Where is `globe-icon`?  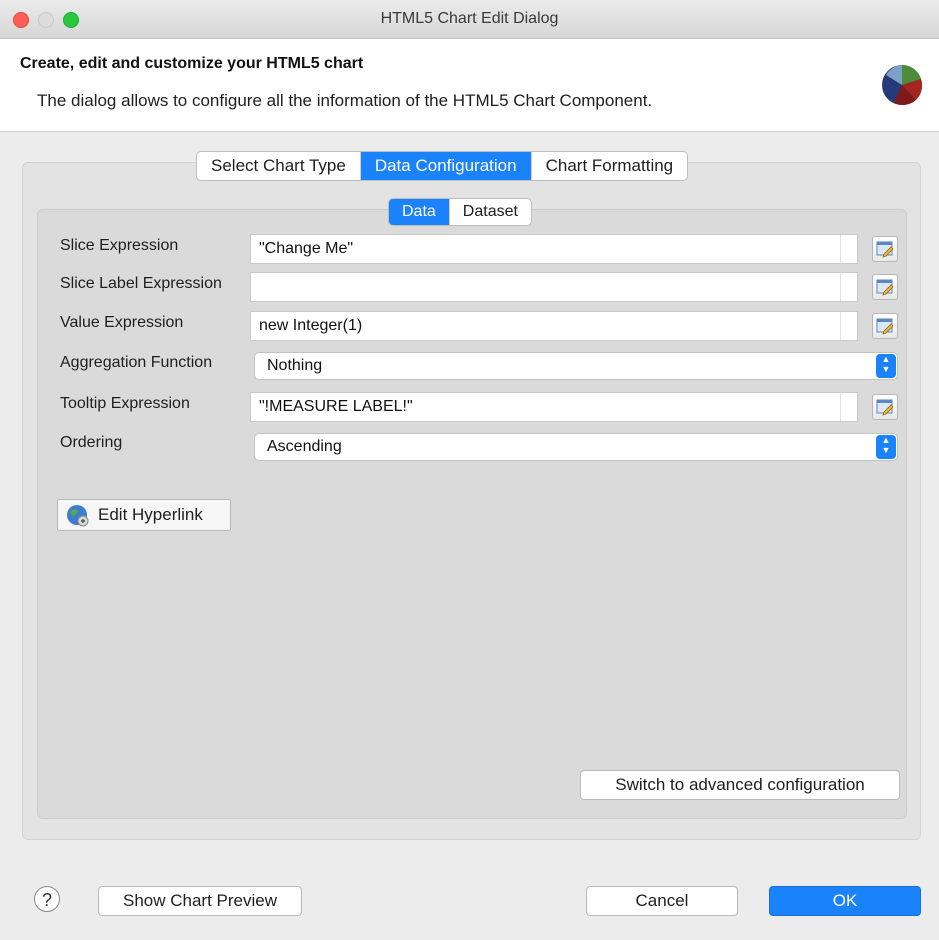
globe-icon is located at coordinates (78, 516).